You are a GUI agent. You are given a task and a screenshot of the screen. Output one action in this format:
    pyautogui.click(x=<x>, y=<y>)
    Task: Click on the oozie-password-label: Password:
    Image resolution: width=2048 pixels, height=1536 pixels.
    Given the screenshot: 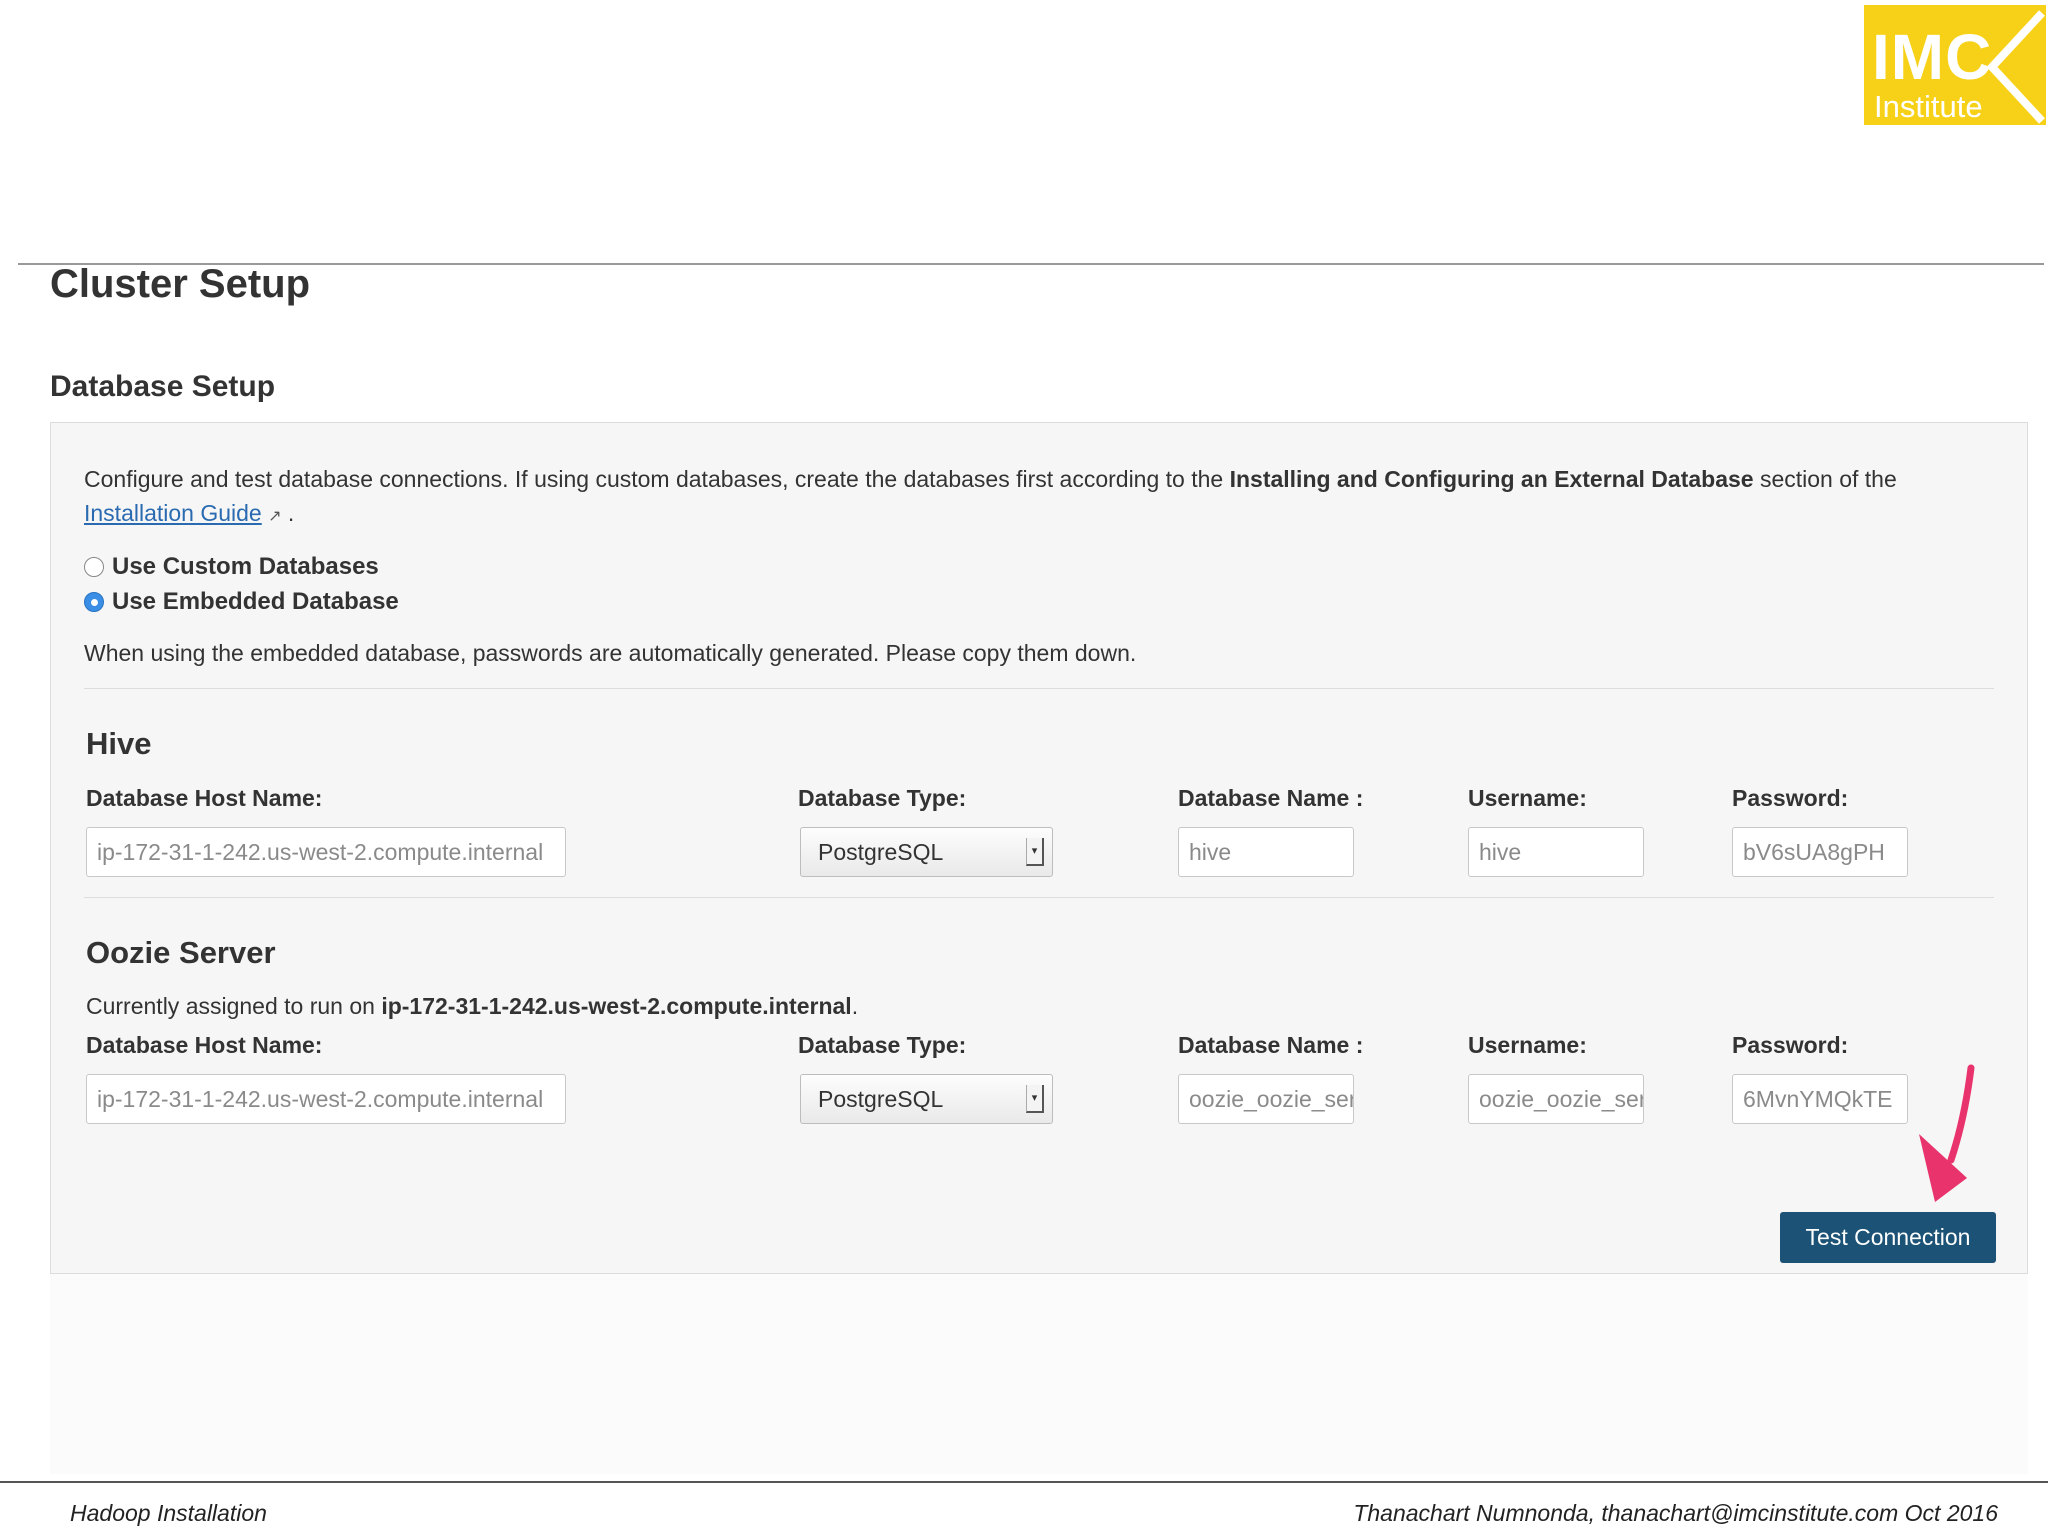 What is the action you would take?
    pyautogui.click(x=1790, y=1045)
    